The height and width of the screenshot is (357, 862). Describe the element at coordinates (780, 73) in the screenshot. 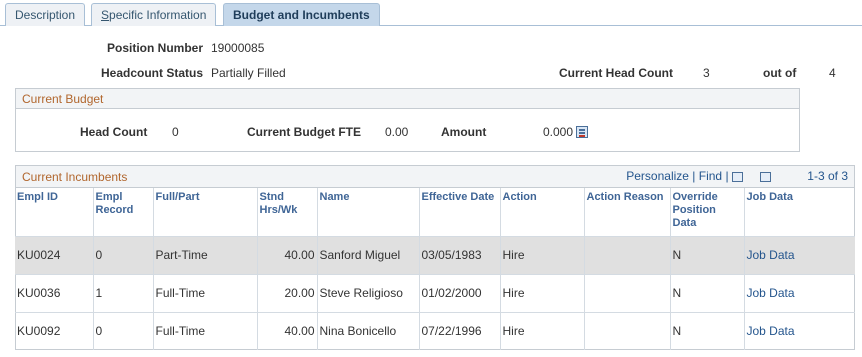

I see `out-of-label: out of` at that location.